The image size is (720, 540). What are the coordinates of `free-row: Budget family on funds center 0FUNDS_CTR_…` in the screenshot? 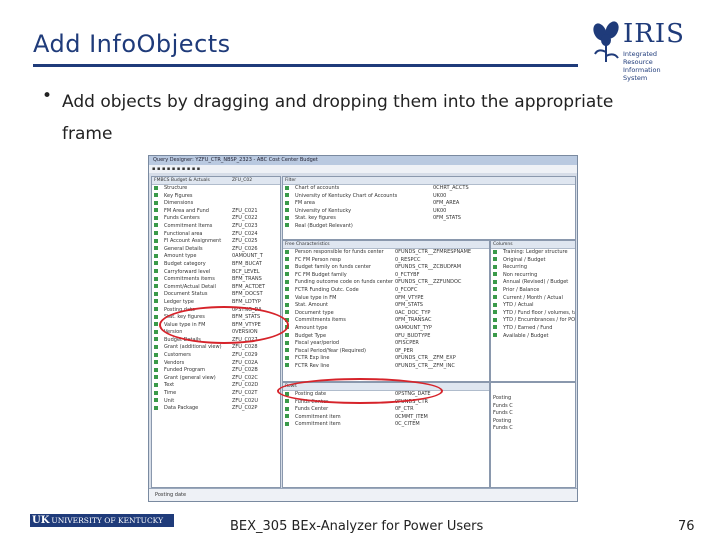 It's located at (386, 268).